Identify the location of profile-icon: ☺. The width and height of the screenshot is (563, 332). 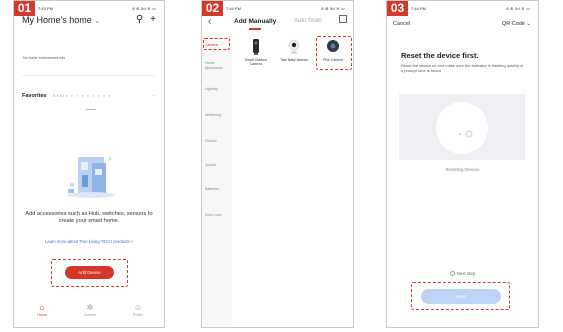
(138, 307).